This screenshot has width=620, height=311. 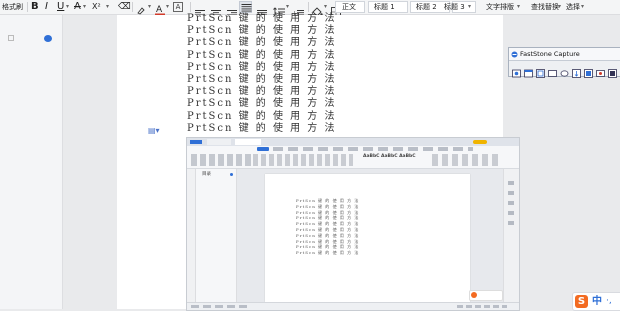 What do you see at coordinates (564, 70) in the screenshot?
I see `capture-fullscreen-icon` at bounding box center [564, 70].